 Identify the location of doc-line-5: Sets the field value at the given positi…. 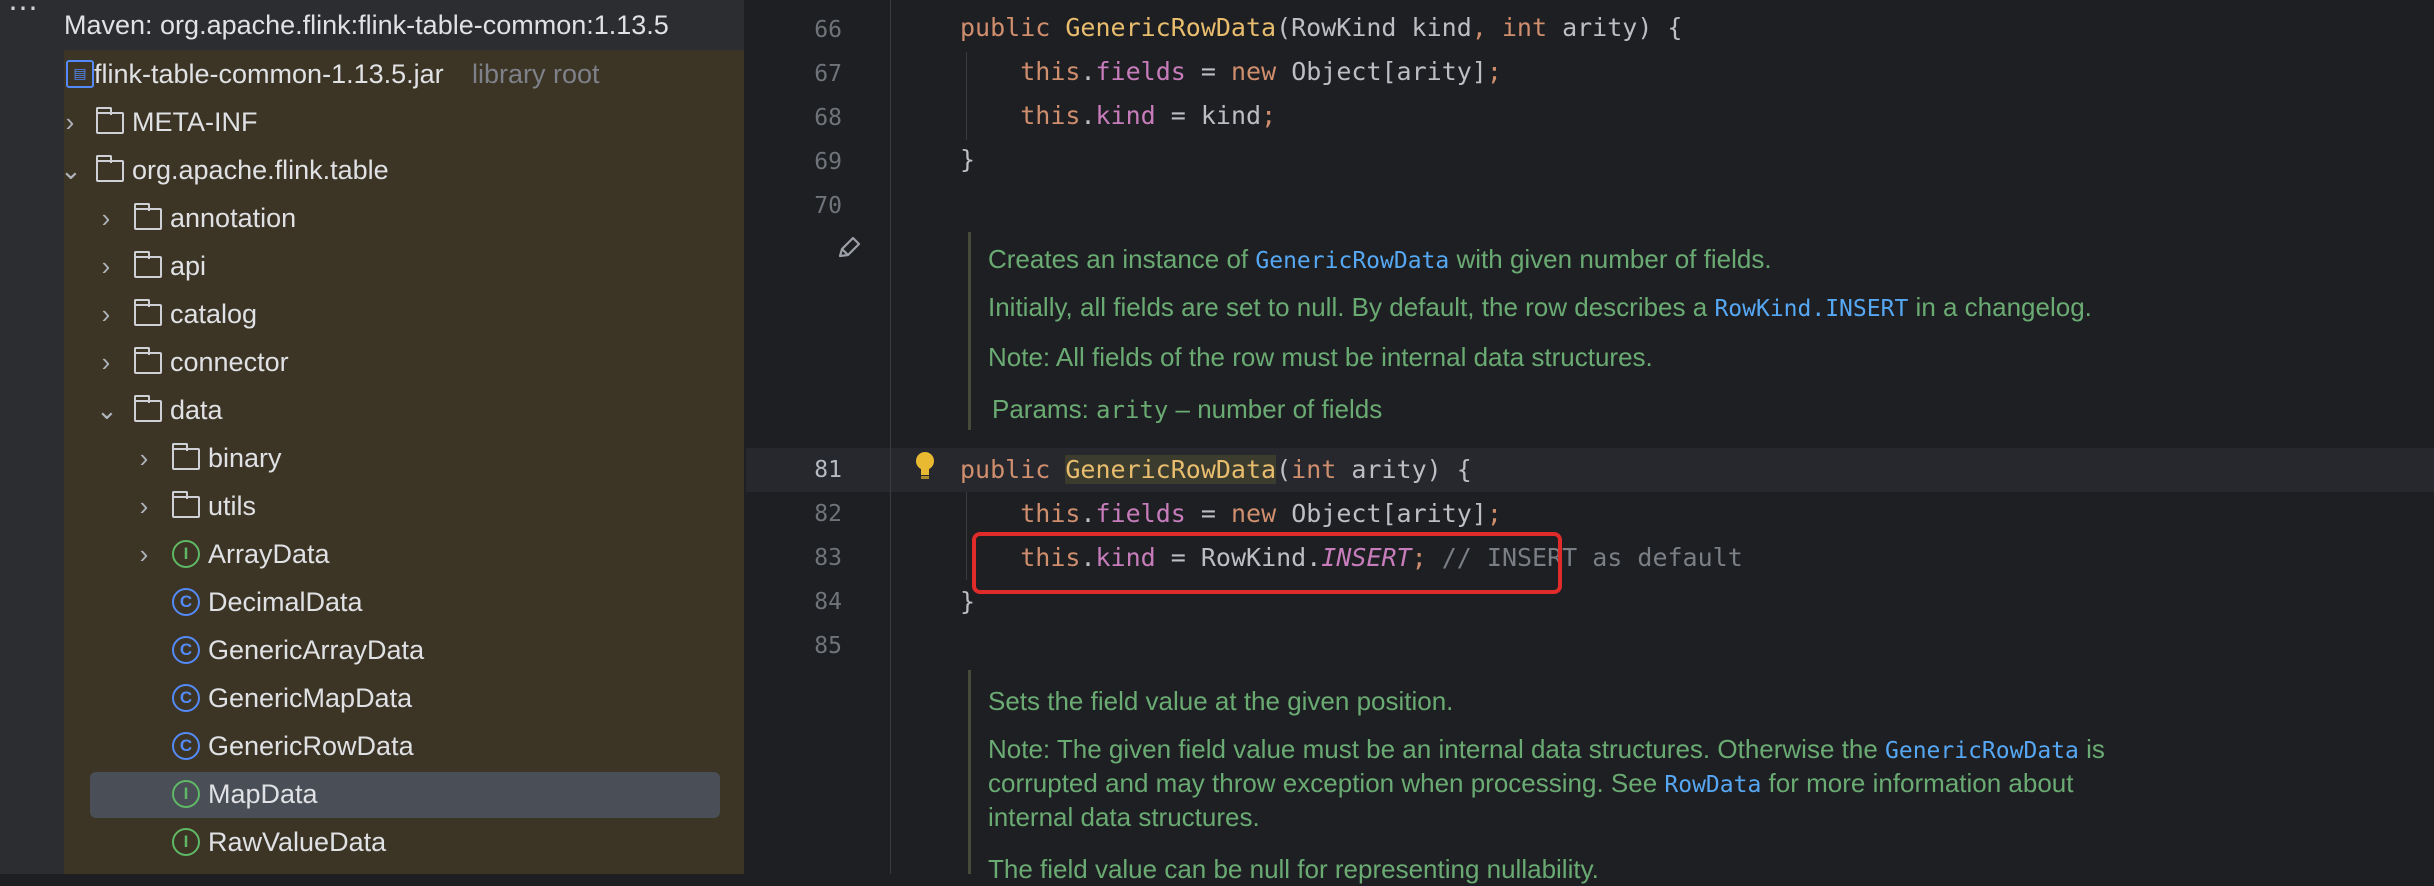
(1221, 701).